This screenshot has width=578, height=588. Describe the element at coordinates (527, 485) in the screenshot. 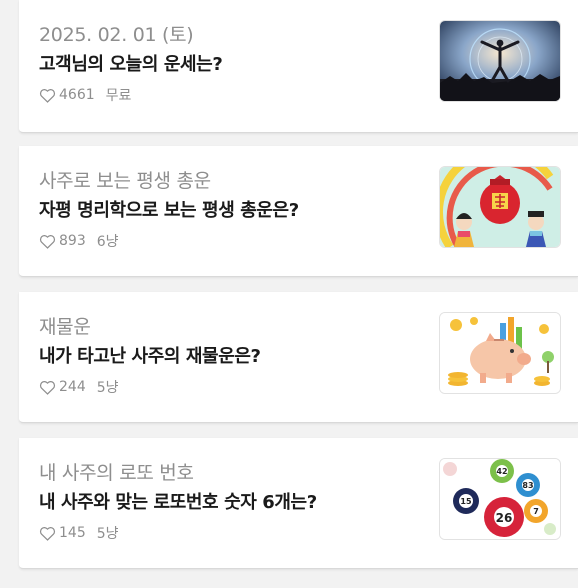

I see `lotto-ball-number: 83` at that location.